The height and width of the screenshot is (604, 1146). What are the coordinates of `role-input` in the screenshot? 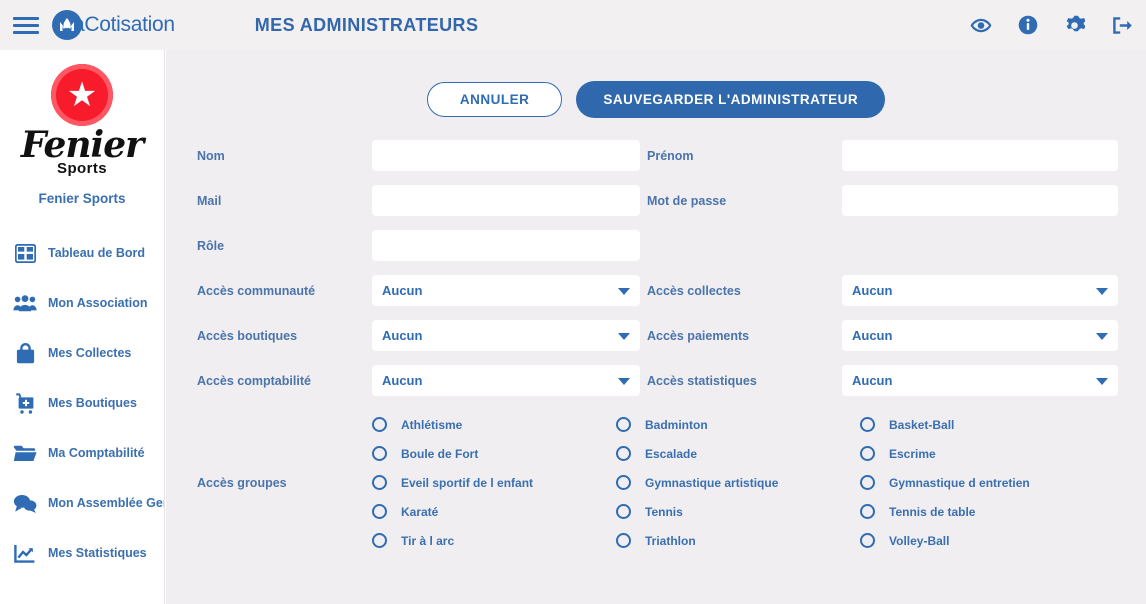 It's located at (506, 245).